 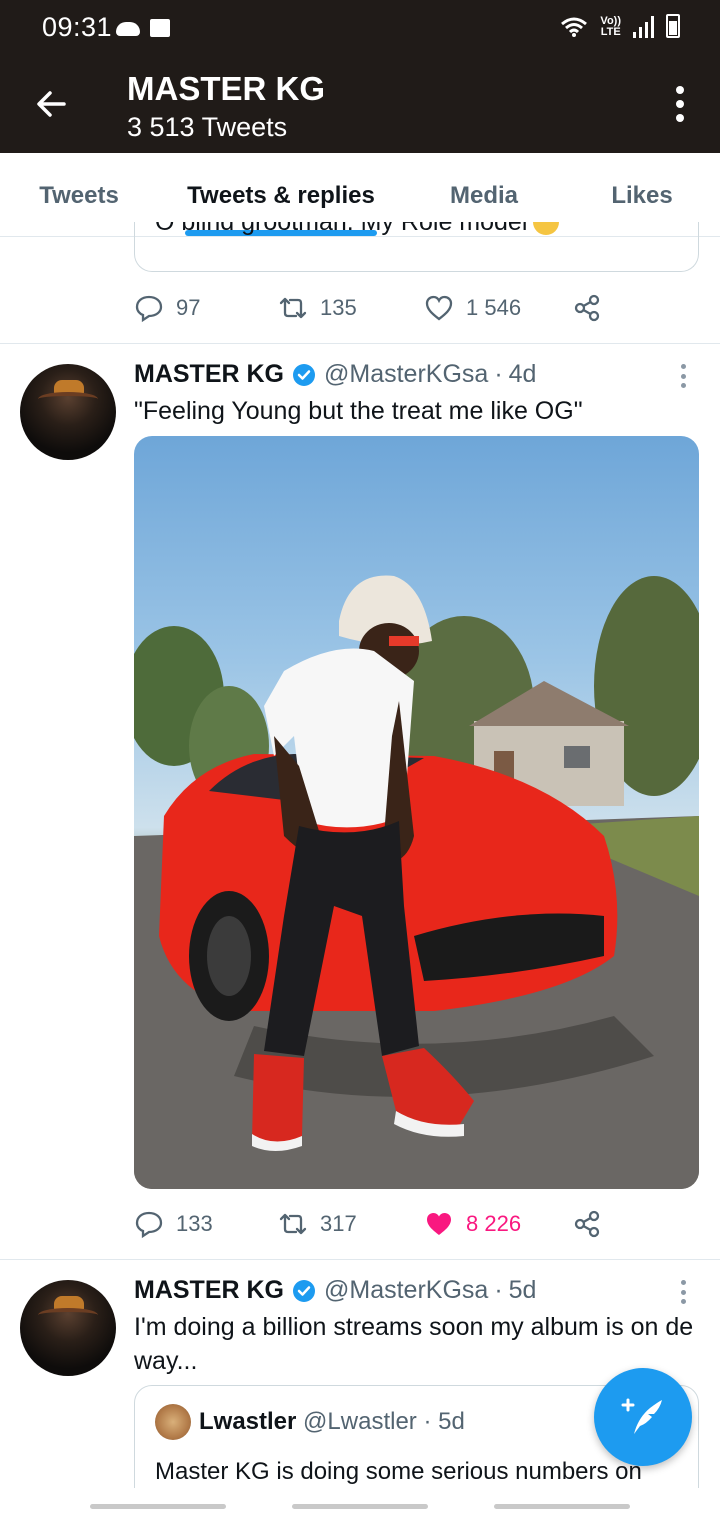 I want to click on compose-feather-icon, so click(x=641, y=1416).